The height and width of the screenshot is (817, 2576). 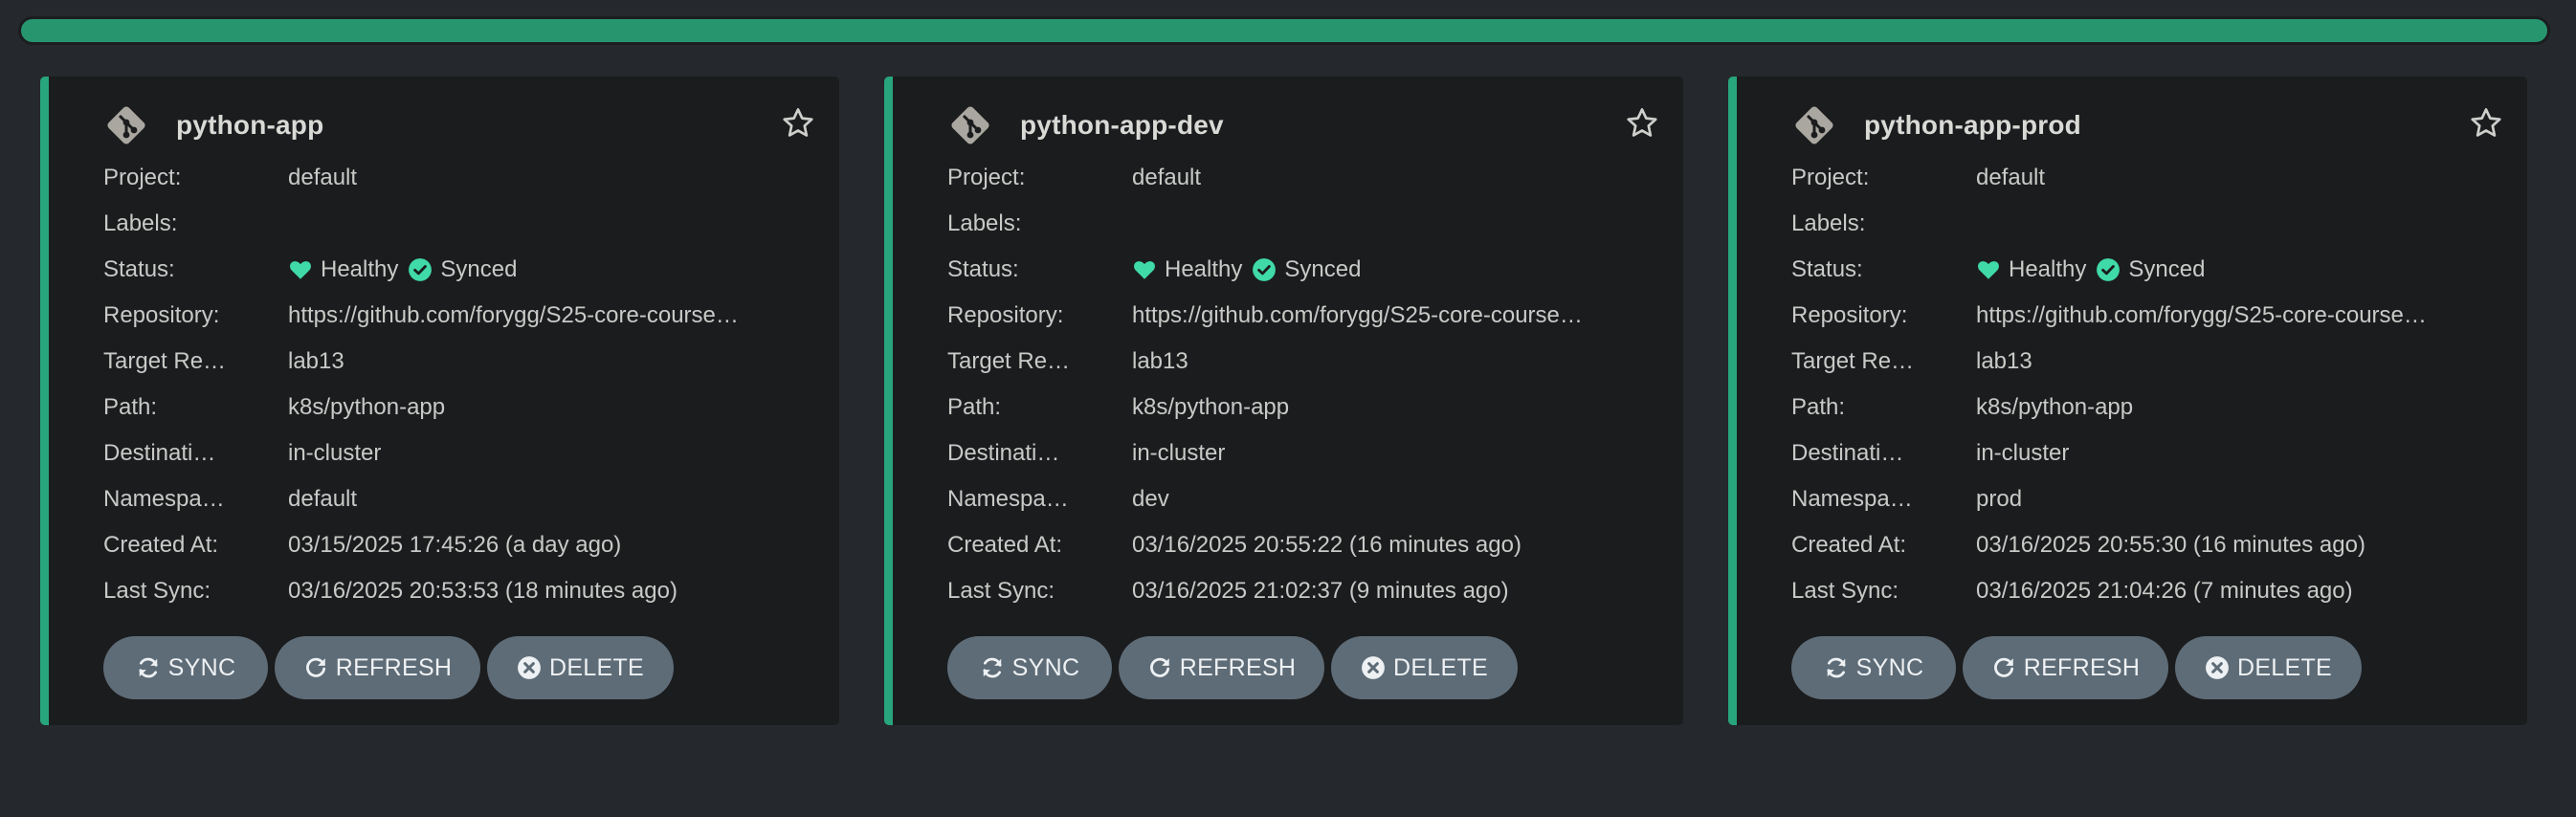 I want to click on field-label: Labels:, so click(x=140, y=223).